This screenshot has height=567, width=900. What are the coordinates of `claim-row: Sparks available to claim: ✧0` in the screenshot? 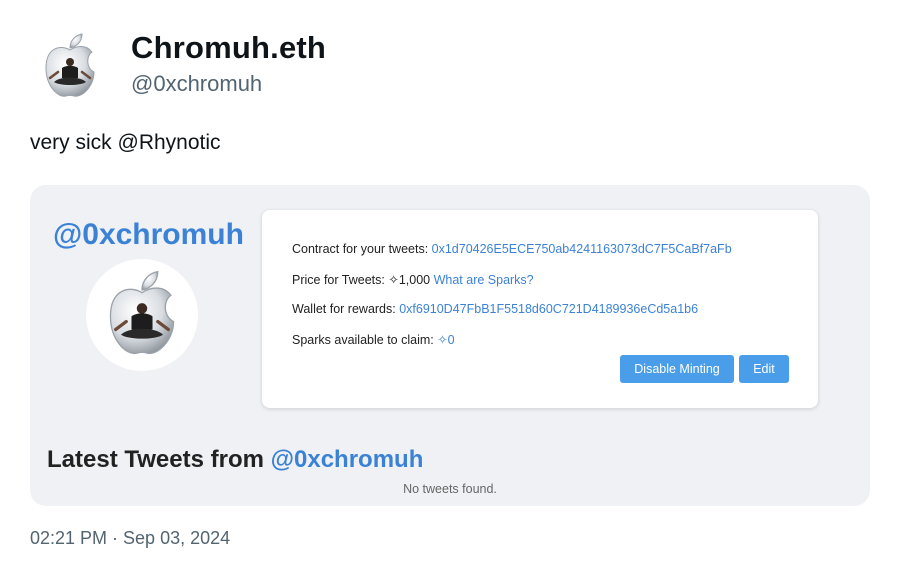 It's located at (373, 339).